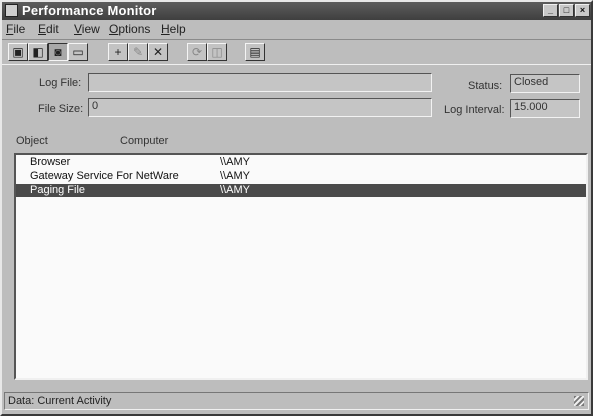 The width and height of the screenshot is (593, 416). I want to click on log-file-field, so click(260, 82).